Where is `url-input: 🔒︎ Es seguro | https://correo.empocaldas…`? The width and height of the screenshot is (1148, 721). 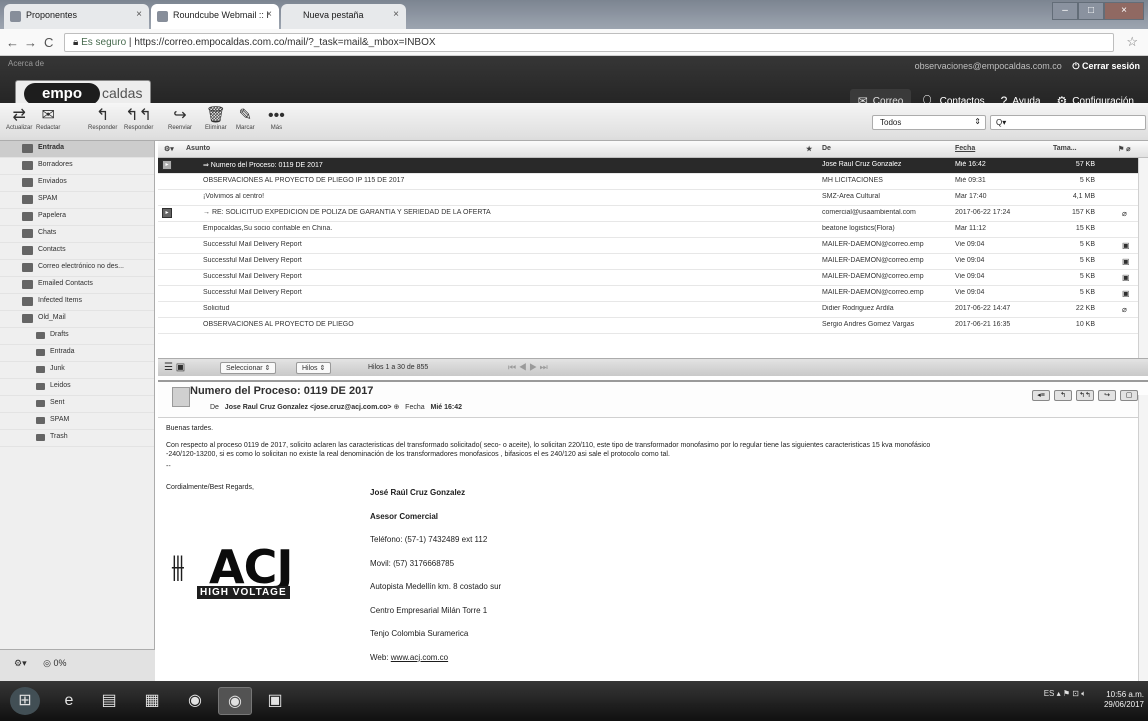
url-input: 🔒︎ Es seguro | https://correo.empocaldas… is located at coordinates (589, 42).